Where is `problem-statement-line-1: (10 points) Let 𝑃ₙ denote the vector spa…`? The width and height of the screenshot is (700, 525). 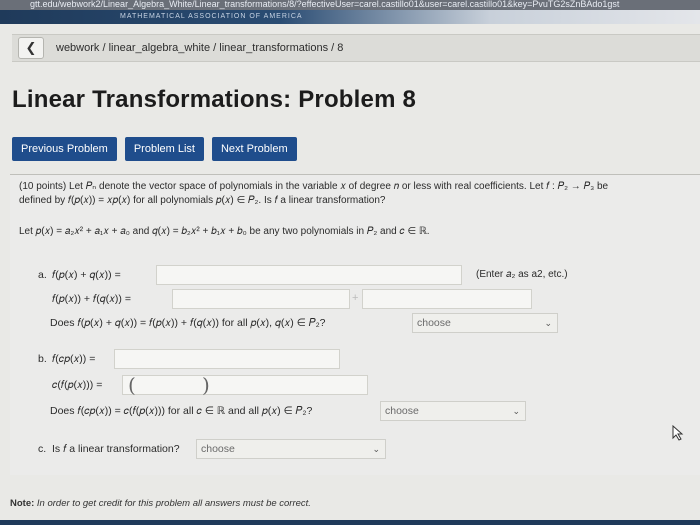 problem-statement-line-1: (10 points) Let 𝑃ₙ denote the vector spa… is located at coordinates (314, 186).